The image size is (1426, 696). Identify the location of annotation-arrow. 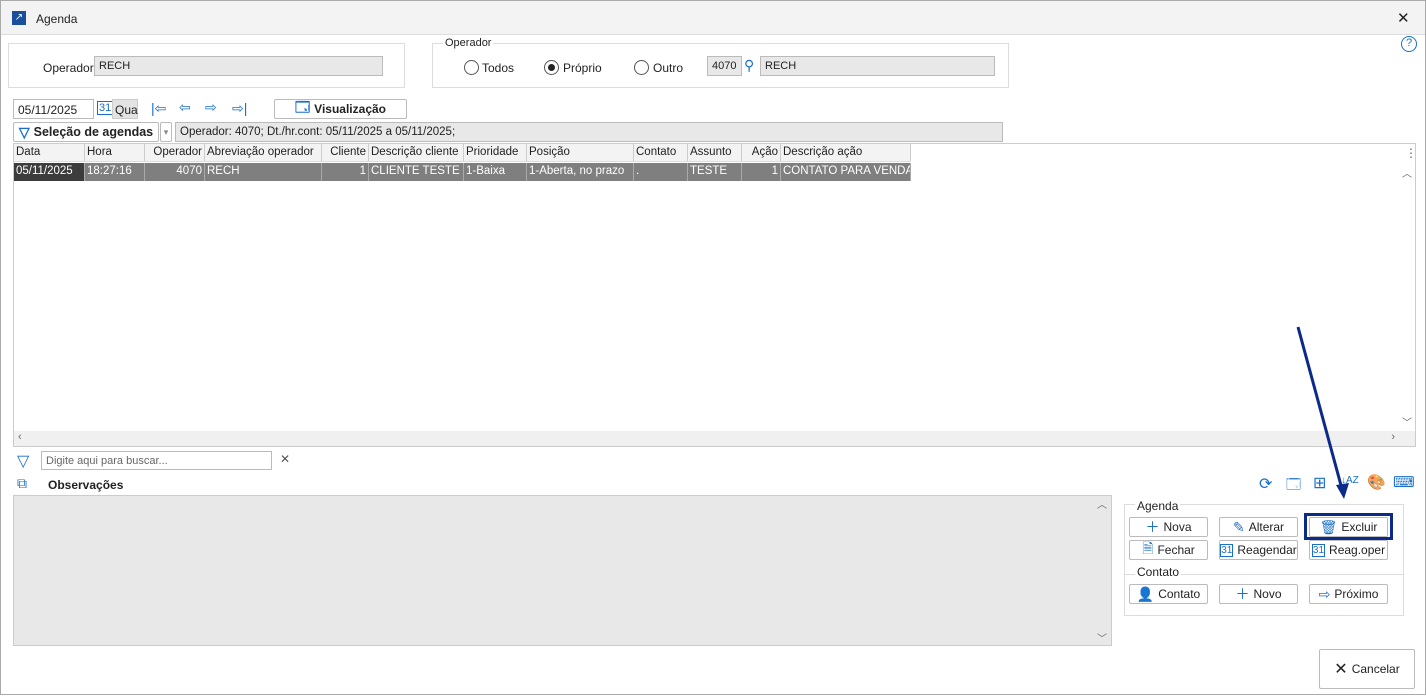
(1322, 412).